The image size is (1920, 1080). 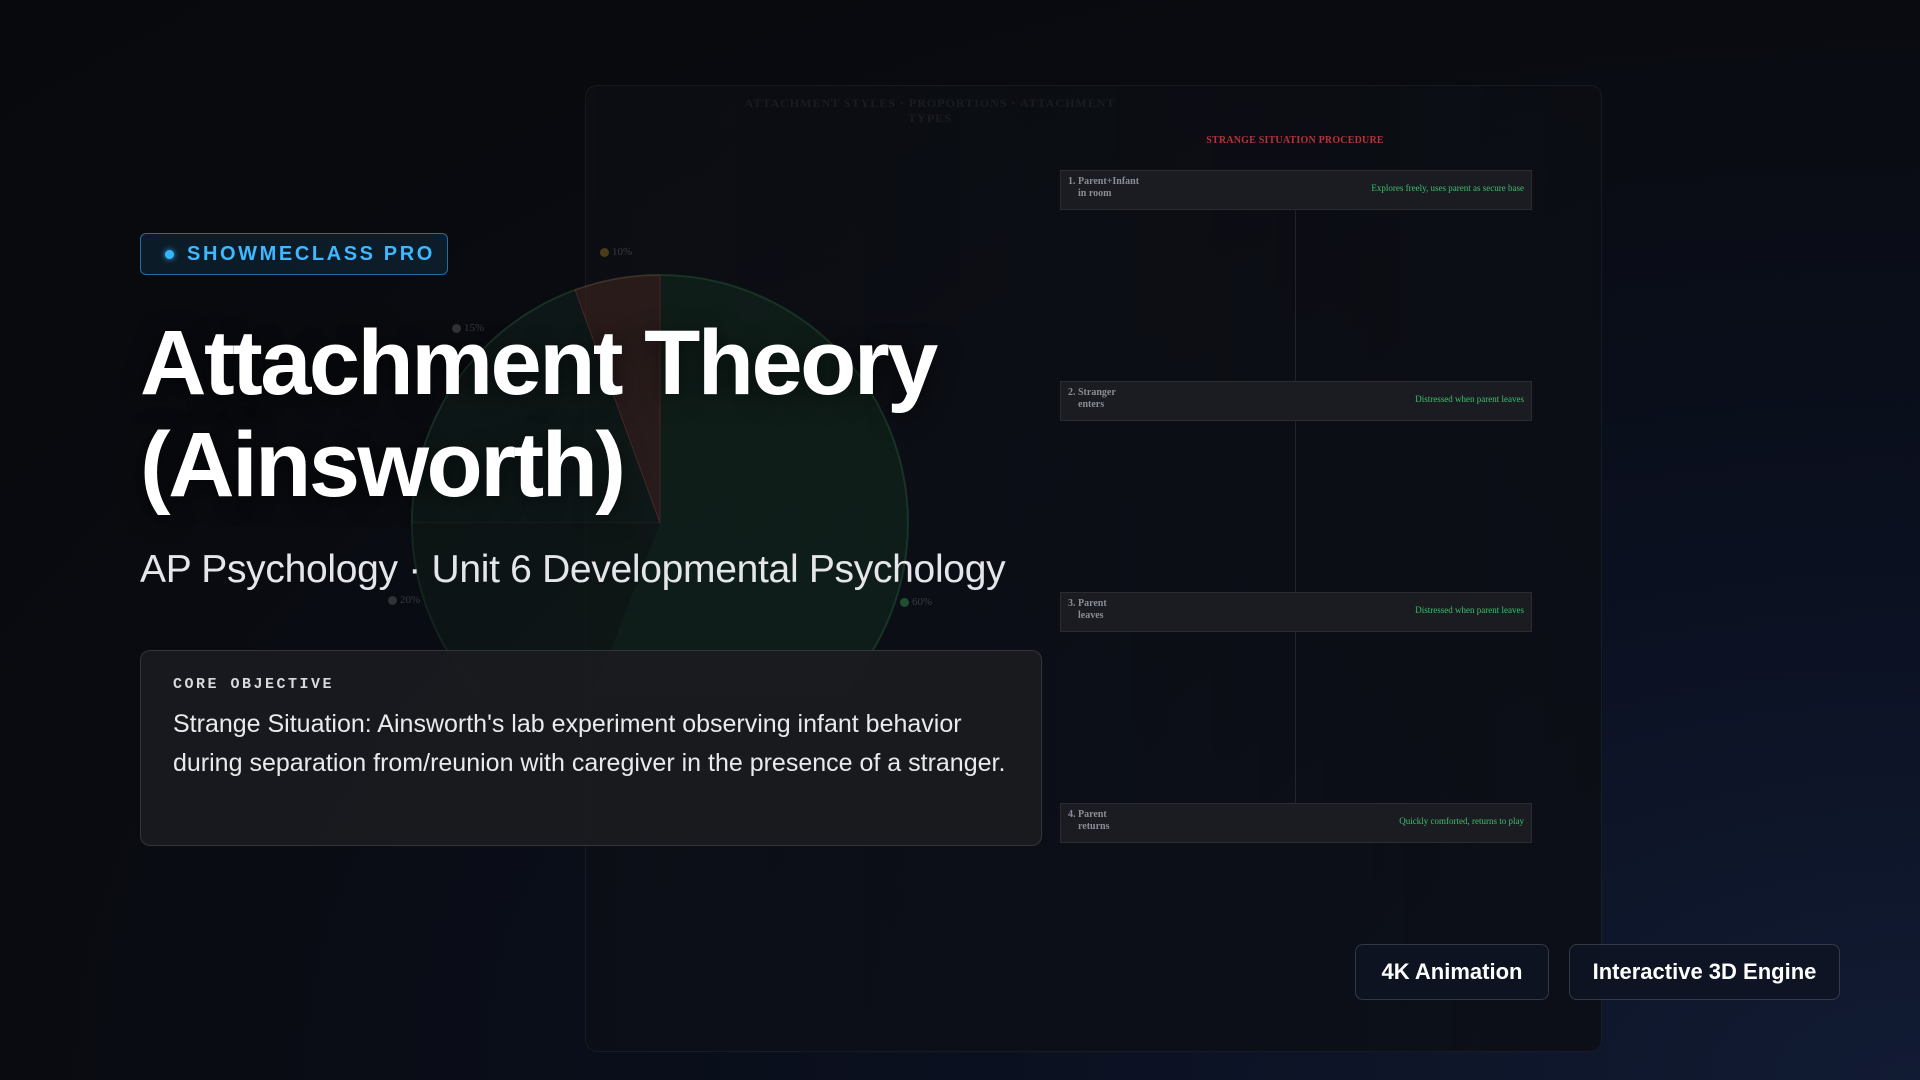 I want to click on pie-label-right: 60%, so click(x=916, y=602).